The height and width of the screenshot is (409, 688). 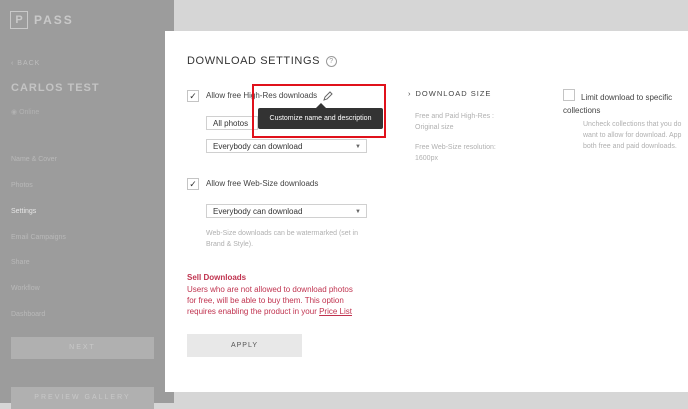 I want to click on apply-button: APPLY, so click(x=244, y=345).